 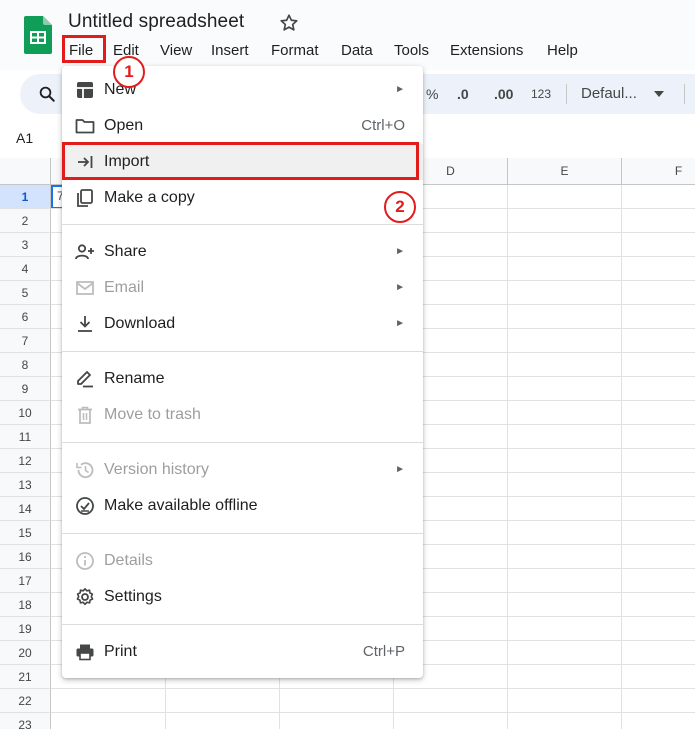 I want to click on menu-data: Data, so click(x=357, y=51).